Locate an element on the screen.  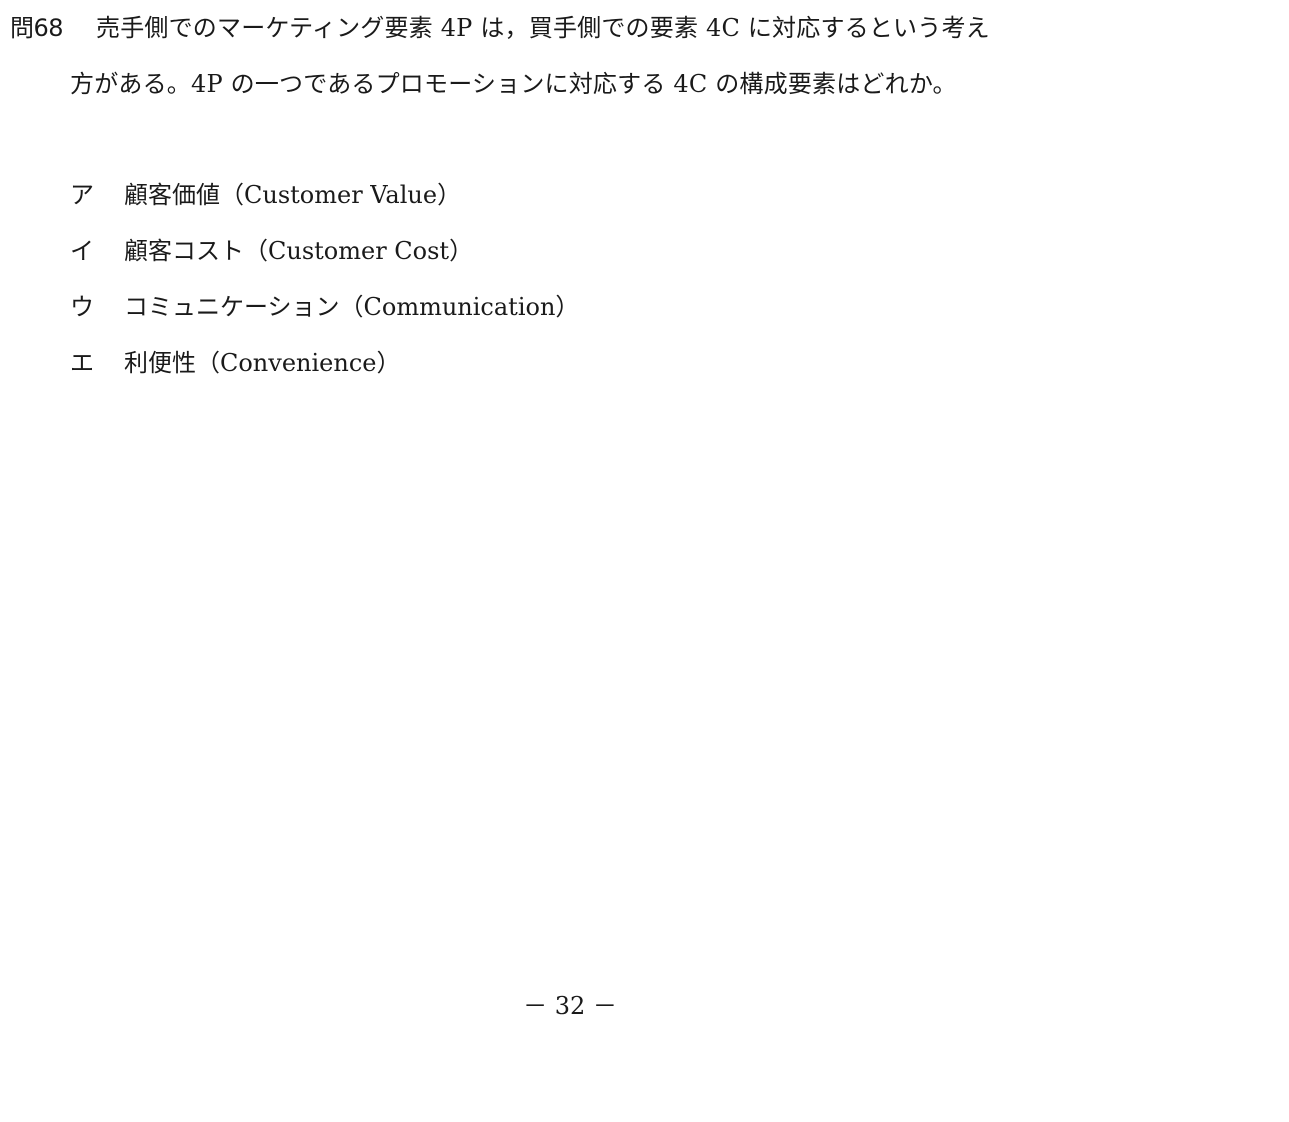
question-number: 問68 is located at coordinates (37, 28).